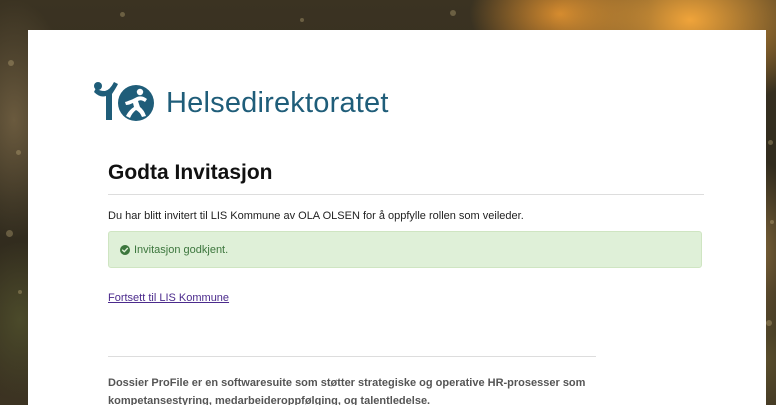 The height and width of the screenshot is (405, 776). What do you see at coordinates (125, 249) in the screenshot?
I see `check-circle-icon` at bounding box center [125, 249].